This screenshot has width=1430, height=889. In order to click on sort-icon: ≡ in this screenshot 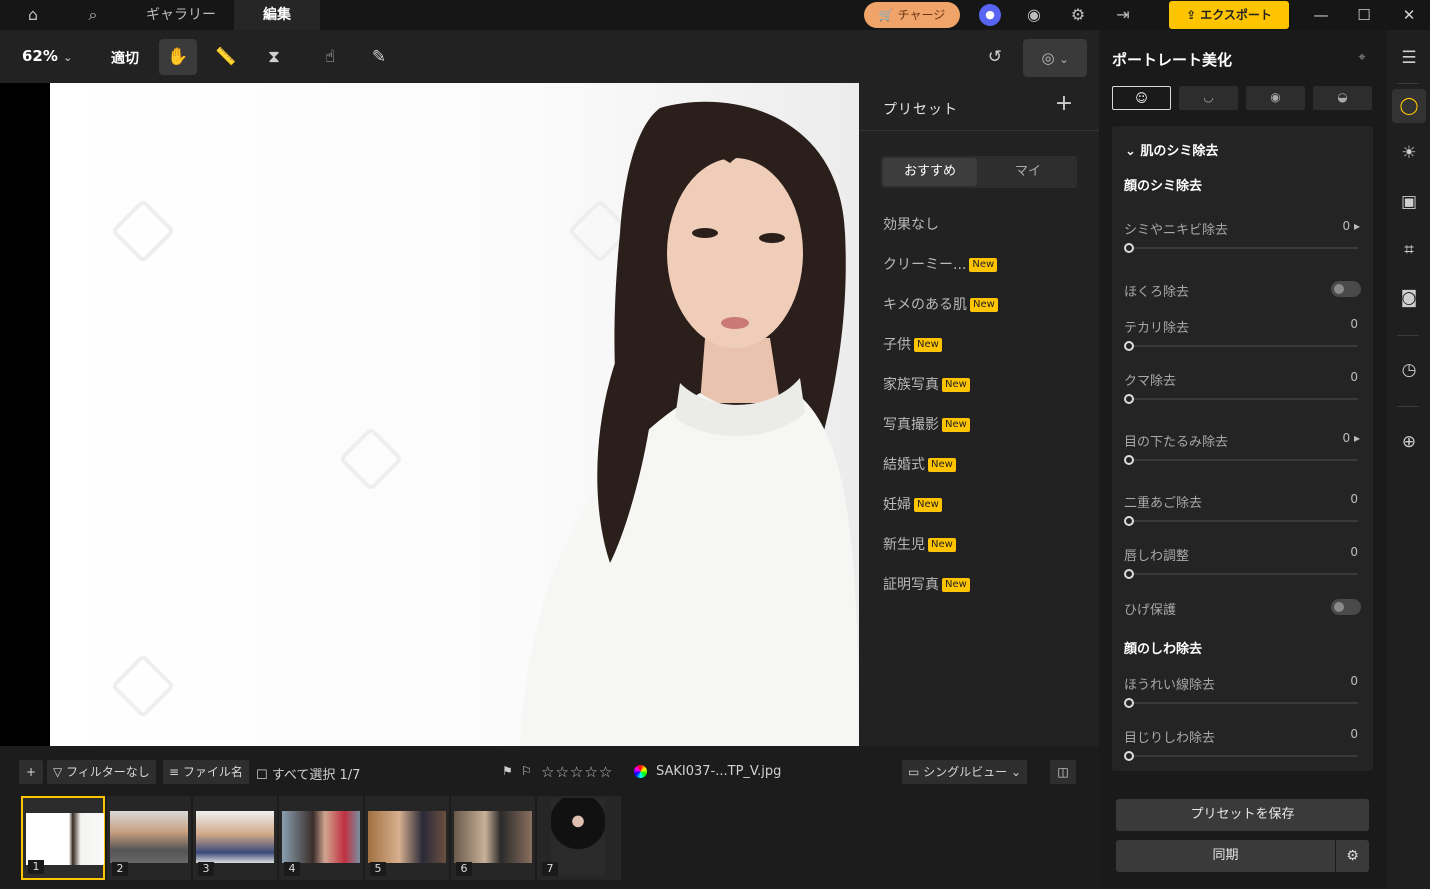, I will do `click(176, 772)`.